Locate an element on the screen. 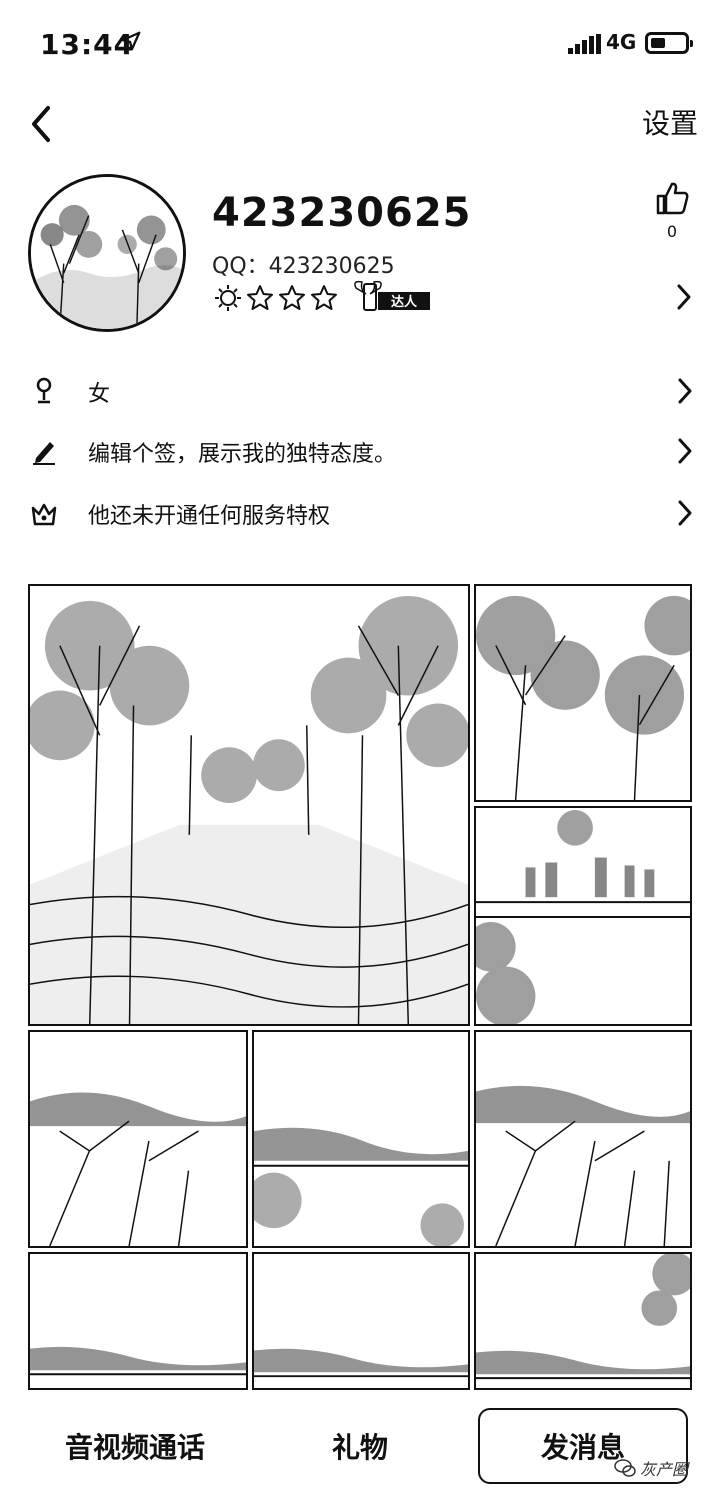  chat-bubble-icon is located at coordinates (625, 1468).